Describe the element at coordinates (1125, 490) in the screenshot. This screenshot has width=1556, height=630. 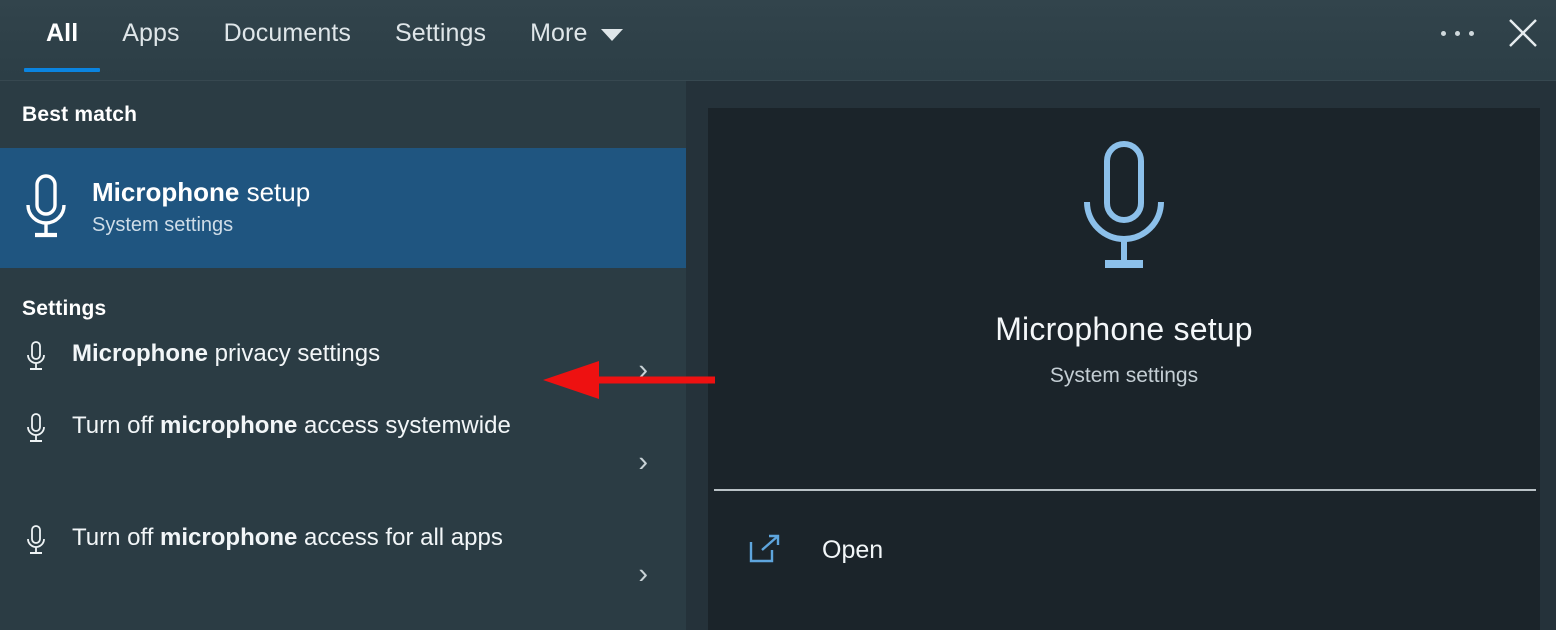
I see `preview-divider` at that location.